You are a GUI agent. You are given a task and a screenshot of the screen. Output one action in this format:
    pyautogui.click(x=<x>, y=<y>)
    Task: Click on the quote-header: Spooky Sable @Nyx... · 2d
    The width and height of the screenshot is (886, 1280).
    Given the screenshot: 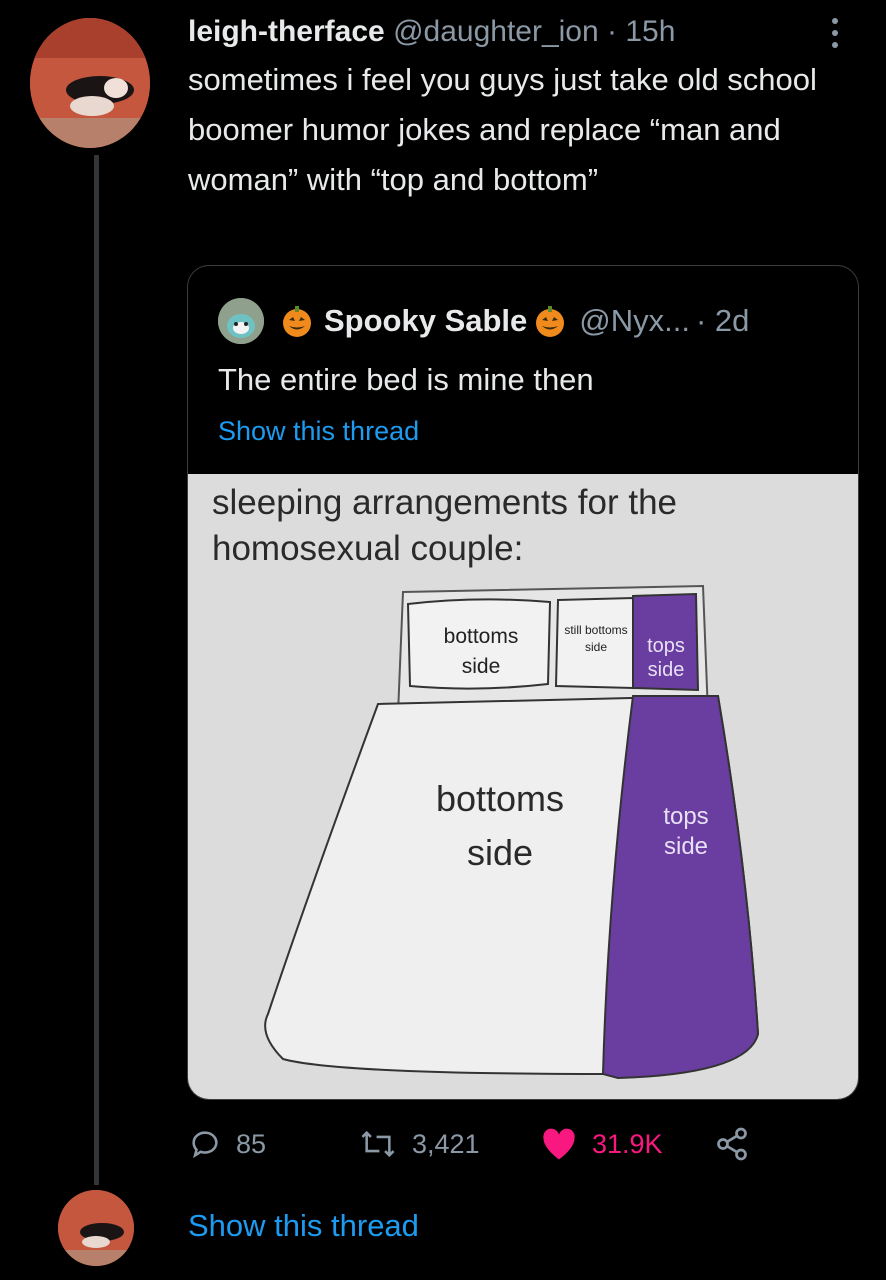 What is the action you would take?
    pyautogui.click(x=483, y=321)
    